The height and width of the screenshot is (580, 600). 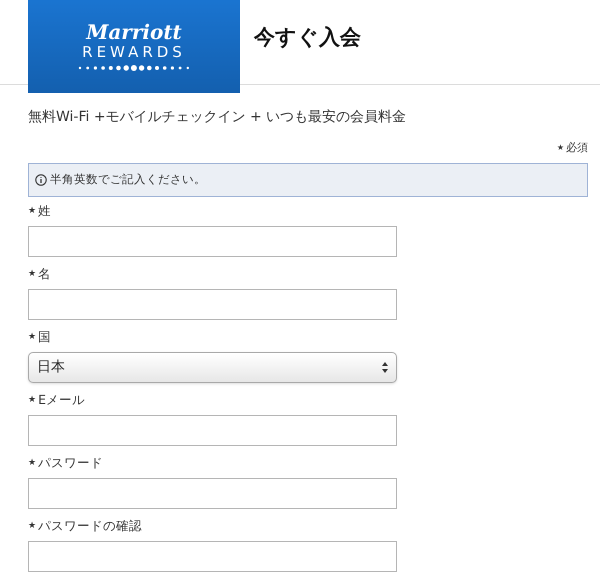 What do you see at coordinates (385, 367) in the screenshot?
I see `up-down-arrows-icon` at bounding box center [385, 367].